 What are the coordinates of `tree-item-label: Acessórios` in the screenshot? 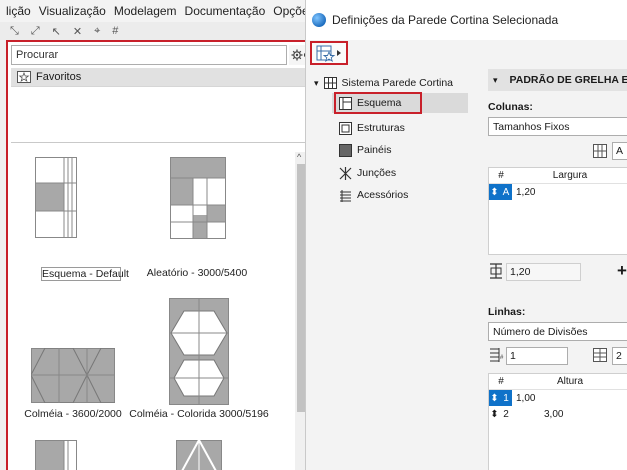 It's located at (383, 195).